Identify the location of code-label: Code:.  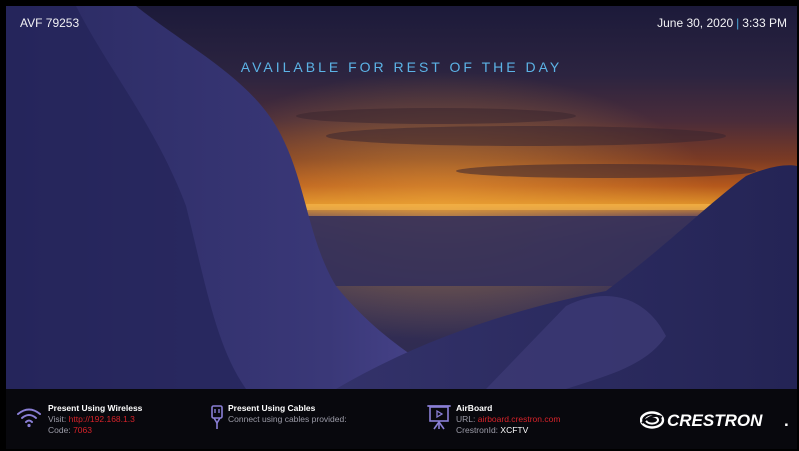
(59, 430).